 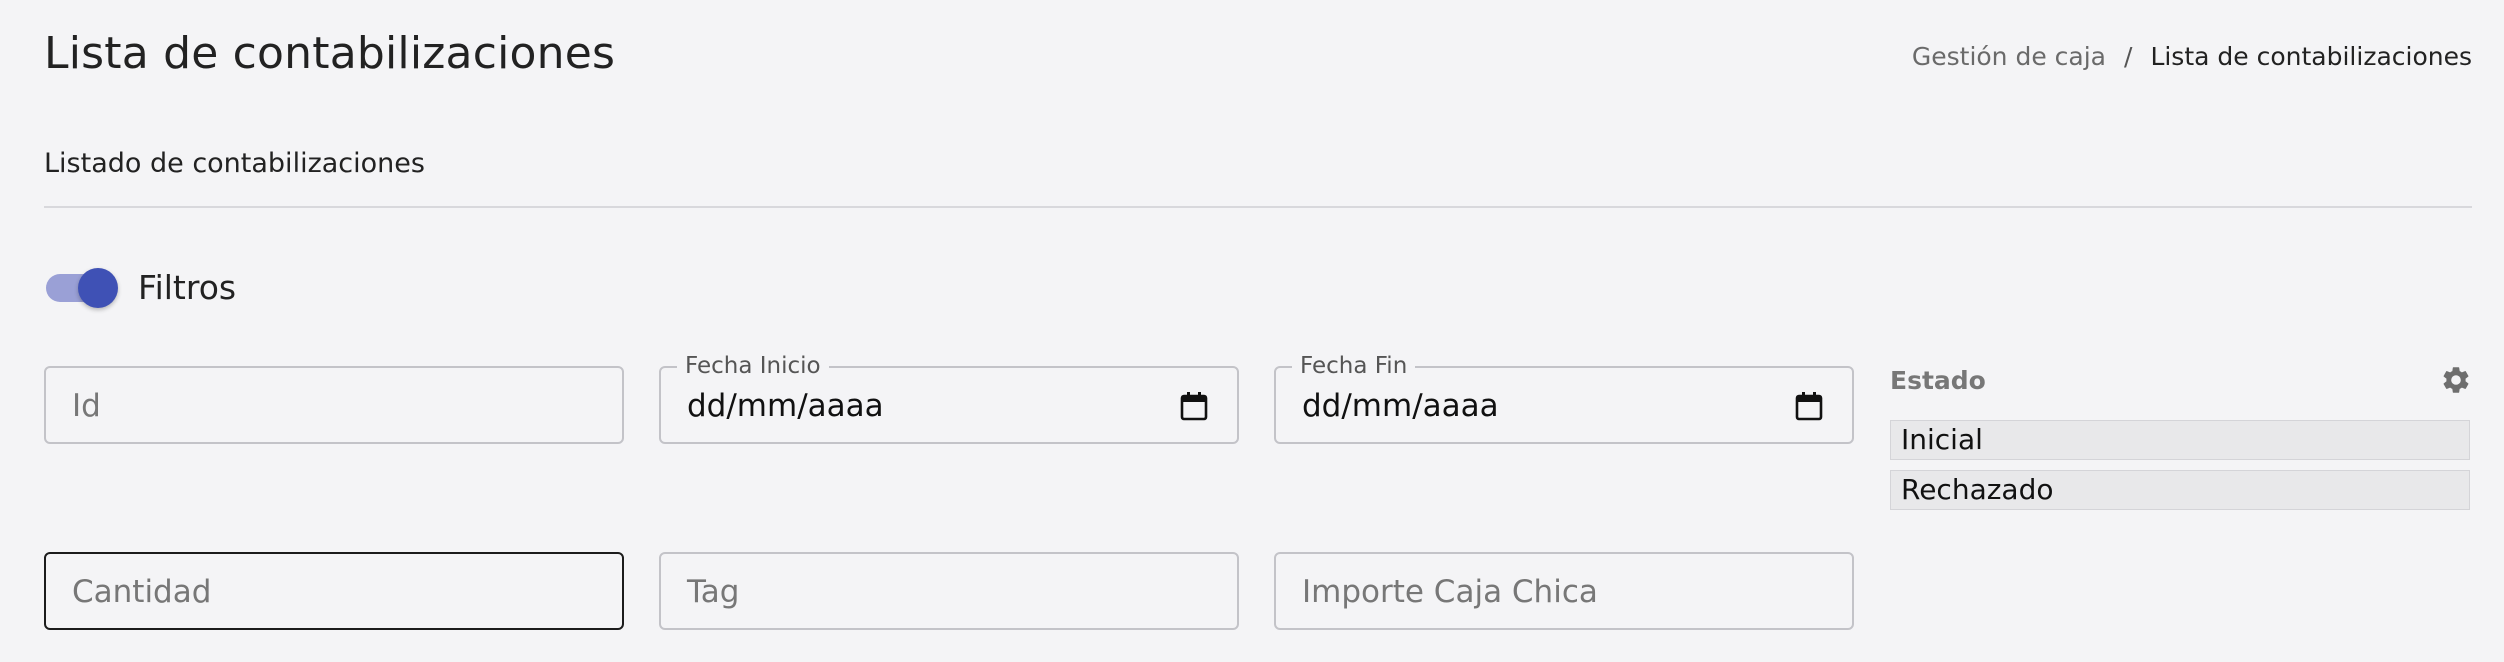 I want to click on toggle-thumb, so click(x=98, y=288).